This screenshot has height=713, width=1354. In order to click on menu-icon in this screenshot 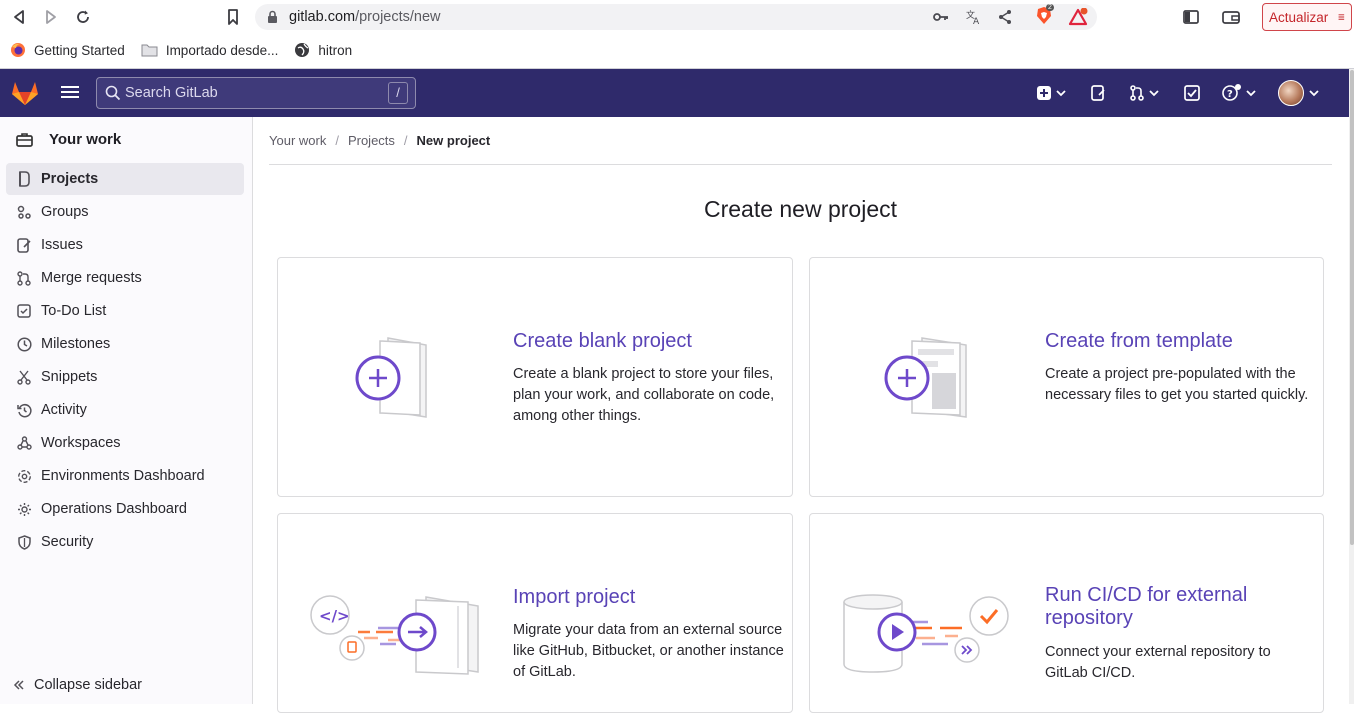, I will do `click(1341, 17)`.